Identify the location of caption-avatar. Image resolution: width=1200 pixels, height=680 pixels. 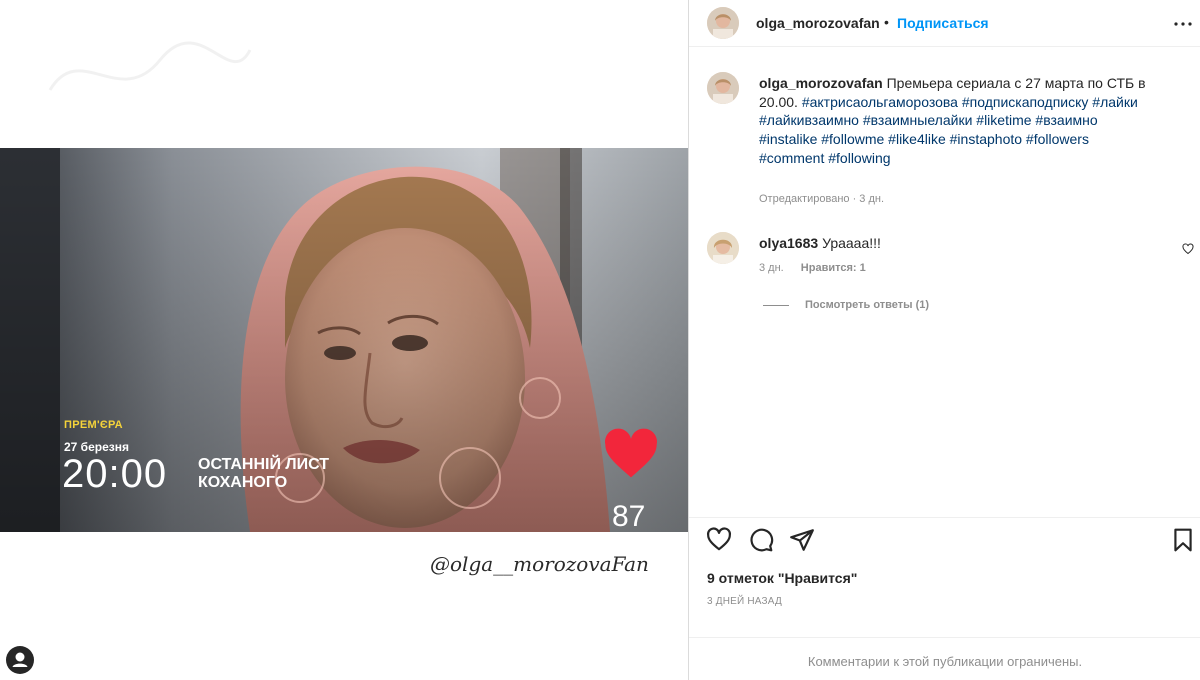
(723, 88).